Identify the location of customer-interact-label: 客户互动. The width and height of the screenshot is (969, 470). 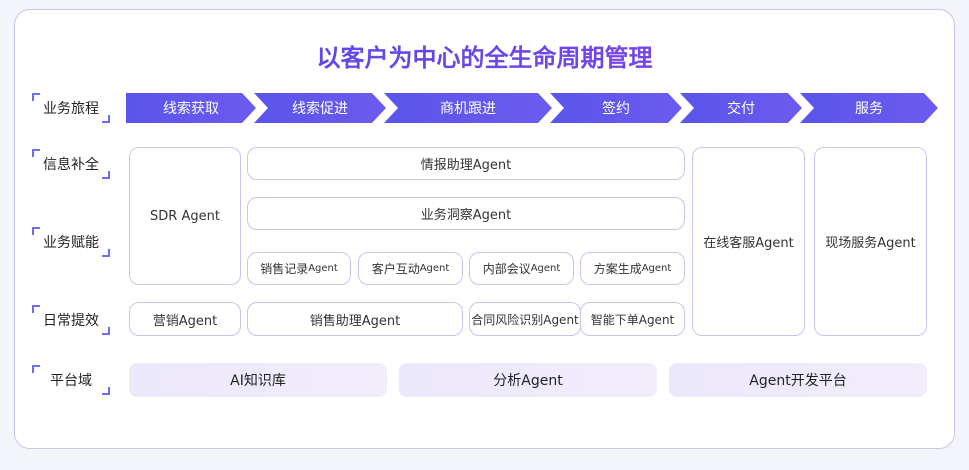
(395, 269).